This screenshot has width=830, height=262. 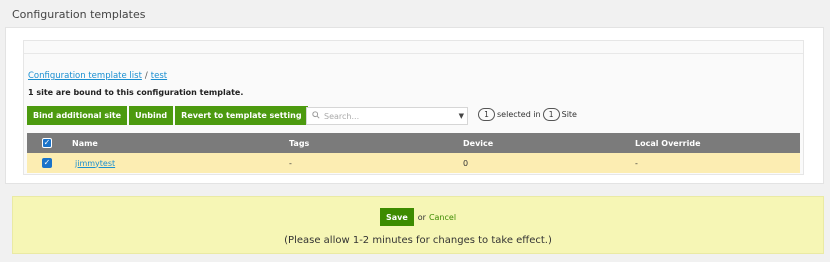 What do you see at coordinates (413, 143) in the screenshot?
I see `table-header: ✓ Name Tags Device Local Override` at bounding box center [413, 143].